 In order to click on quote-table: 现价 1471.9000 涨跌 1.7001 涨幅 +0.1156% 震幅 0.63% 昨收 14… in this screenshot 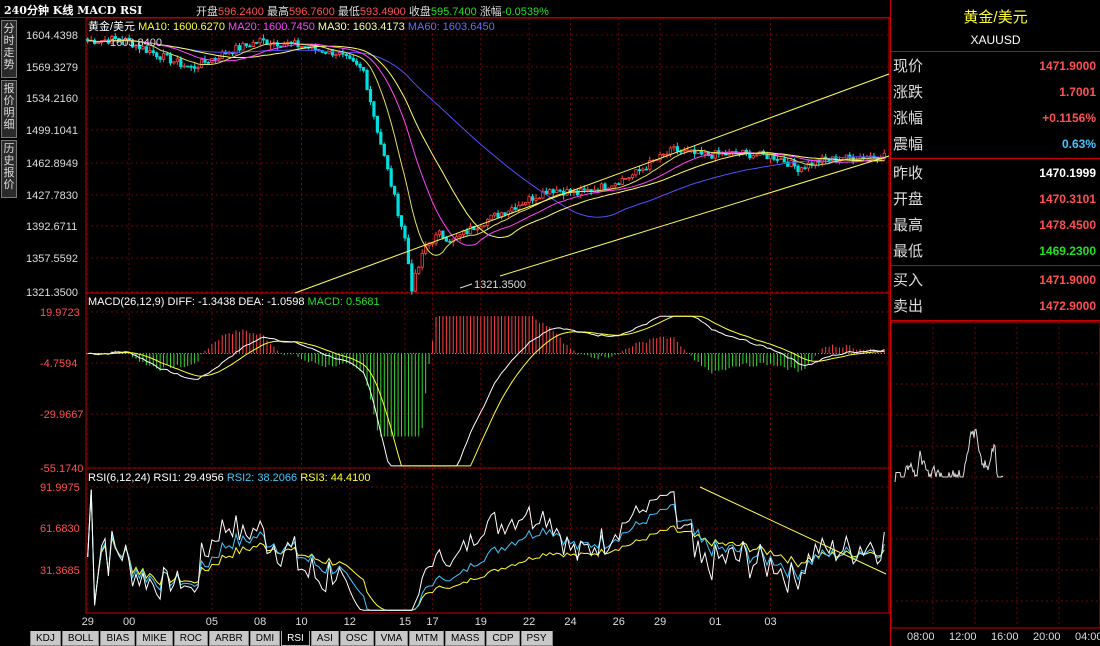, I will do `click(995, 186)`.